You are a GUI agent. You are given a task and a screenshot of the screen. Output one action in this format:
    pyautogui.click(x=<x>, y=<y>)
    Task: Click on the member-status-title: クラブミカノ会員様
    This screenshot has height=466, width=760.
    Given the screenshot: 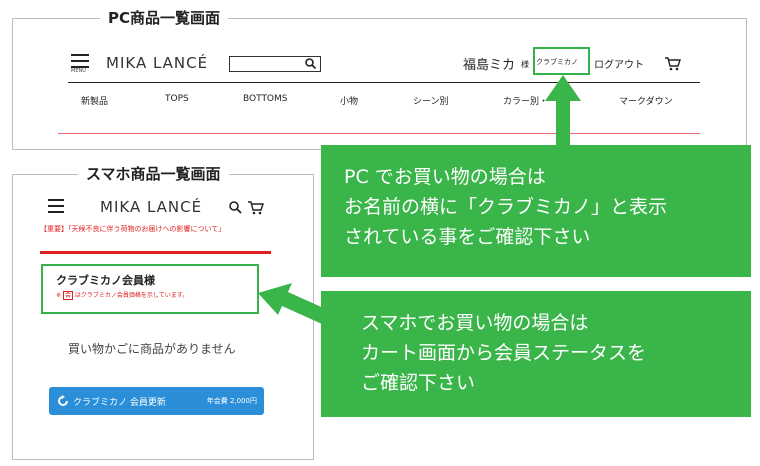 What is the action you would take?
    pyautogui.click(x=105, y=280)
    